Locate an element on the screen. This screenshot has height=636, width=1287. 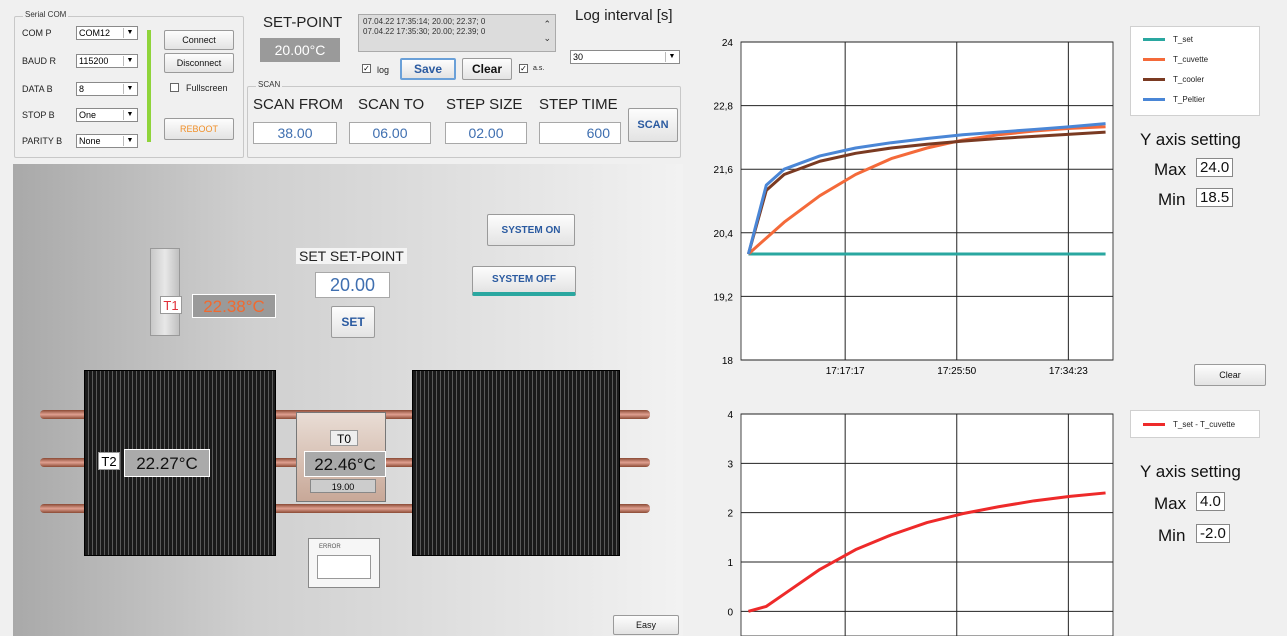
y-tick-label: 18 is located at coordinates (728, 361).